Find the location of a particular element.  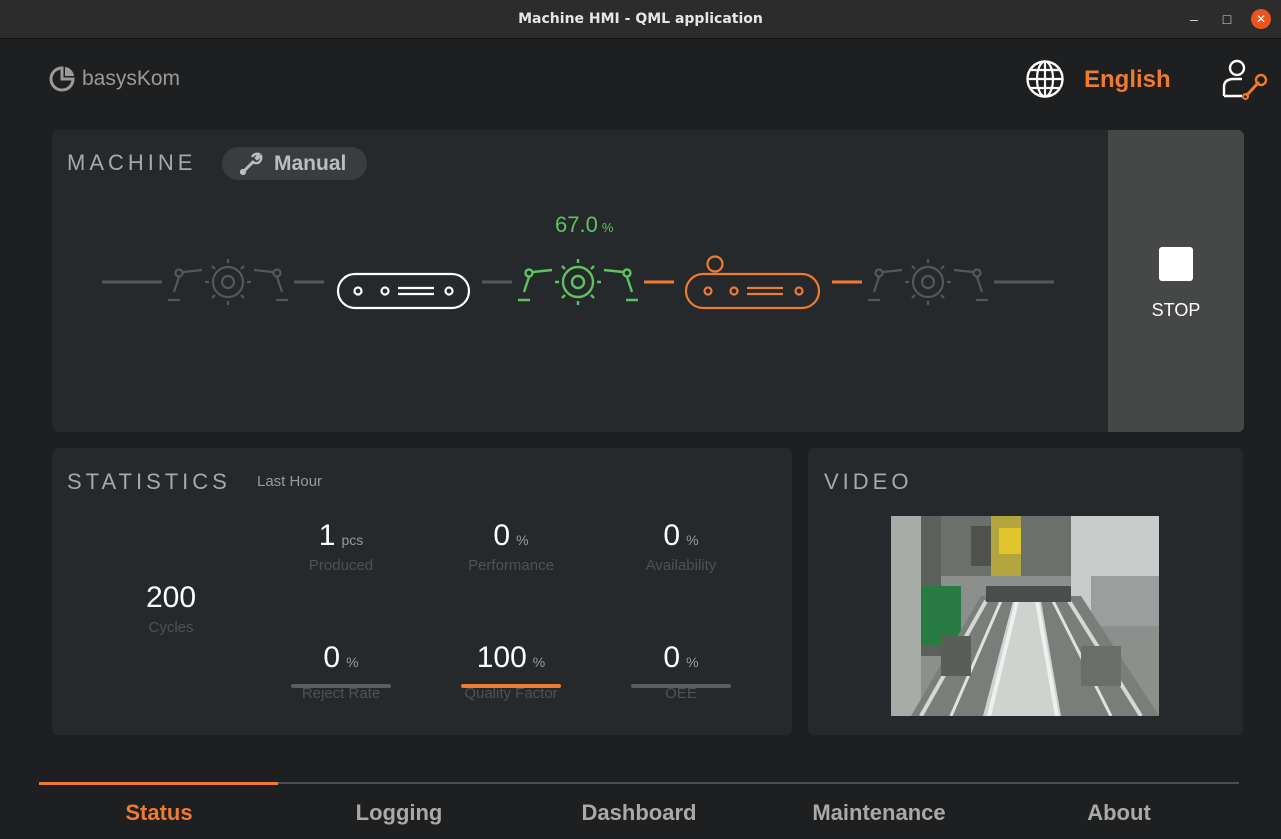

user-maintenance-icon is located at coordinates (1245, 79).